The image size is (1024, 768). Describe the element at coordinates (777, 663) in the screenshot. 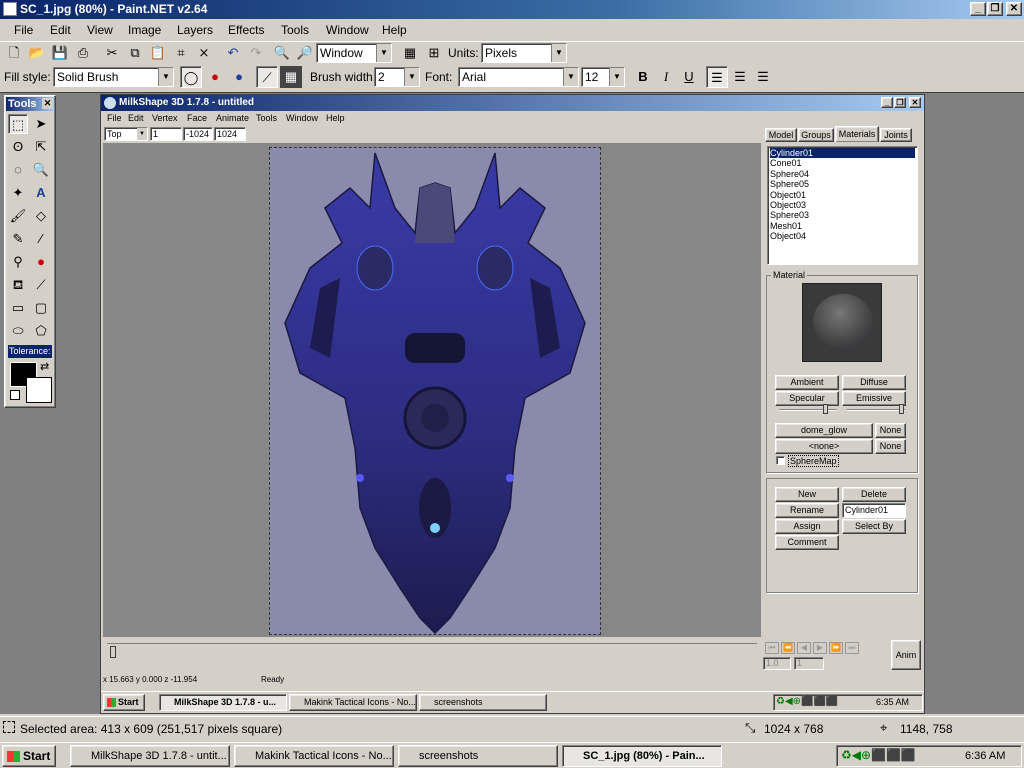

I see `anim-frame-field: 1.0` at that location.